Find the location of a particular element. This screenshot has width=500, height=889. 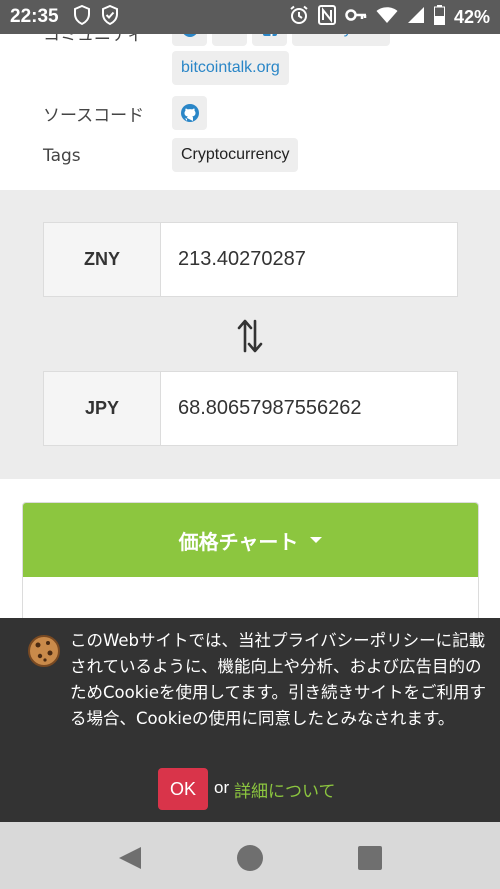

community-row: コミュニティ bitzeny.info bitcointalk.org is located at coordinates (250, 59).